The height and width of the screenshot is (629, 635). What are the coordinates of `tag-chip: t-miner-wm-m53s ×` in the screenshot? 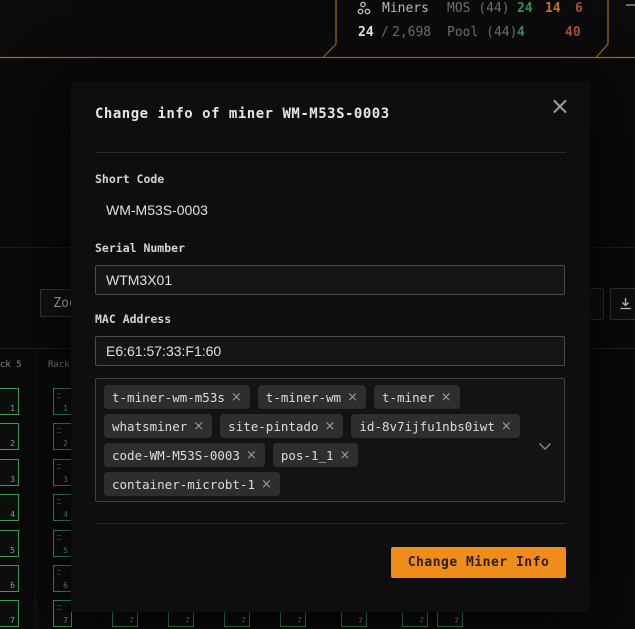 It's located at (177, 397).